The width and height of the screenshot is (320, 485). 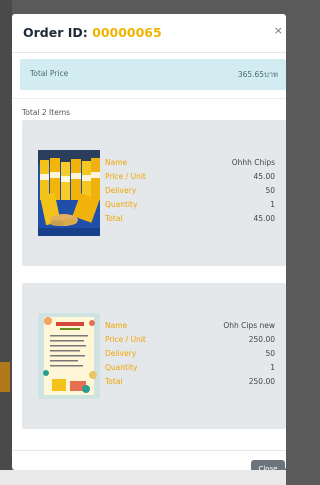 What do you see at coordinates (190, 342) in the screenshot?
I see `detail-row-price: Price / Unit 250.00` at bounding box center [190, 342].